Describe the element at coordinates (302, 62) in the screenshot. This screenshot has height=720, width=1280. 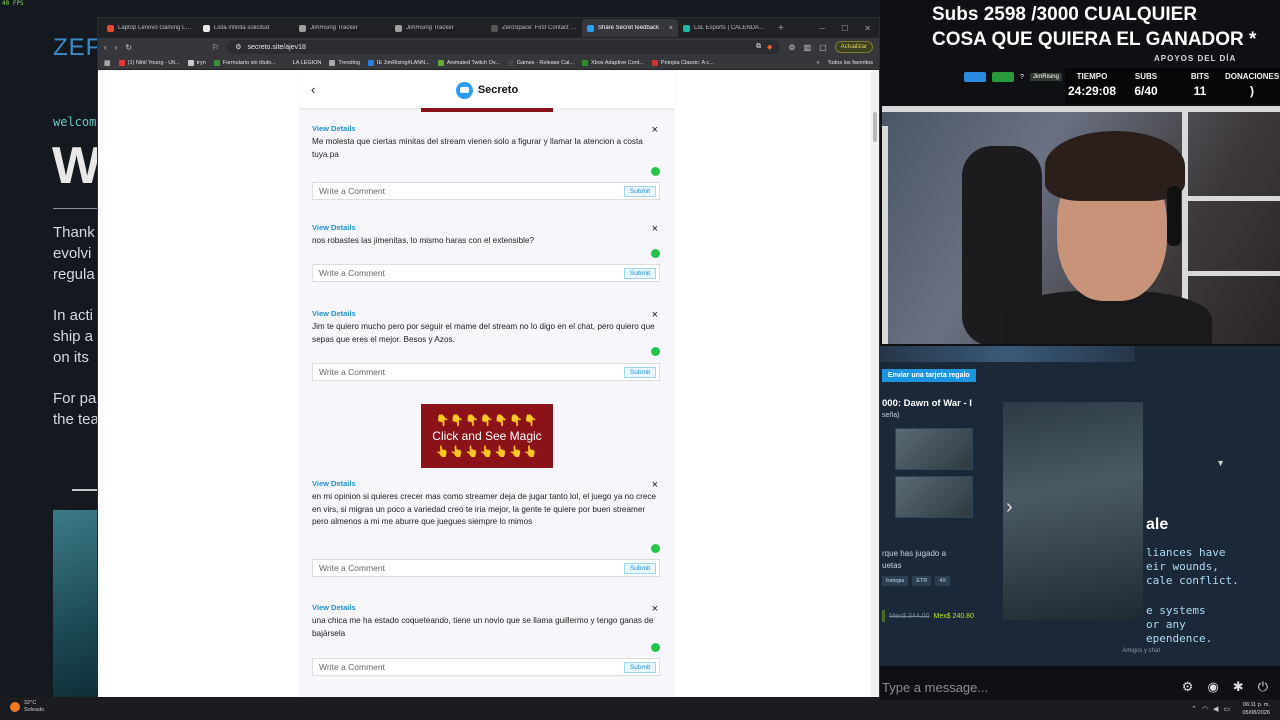
I see `bookmark-item: LA LEGION` at that location.